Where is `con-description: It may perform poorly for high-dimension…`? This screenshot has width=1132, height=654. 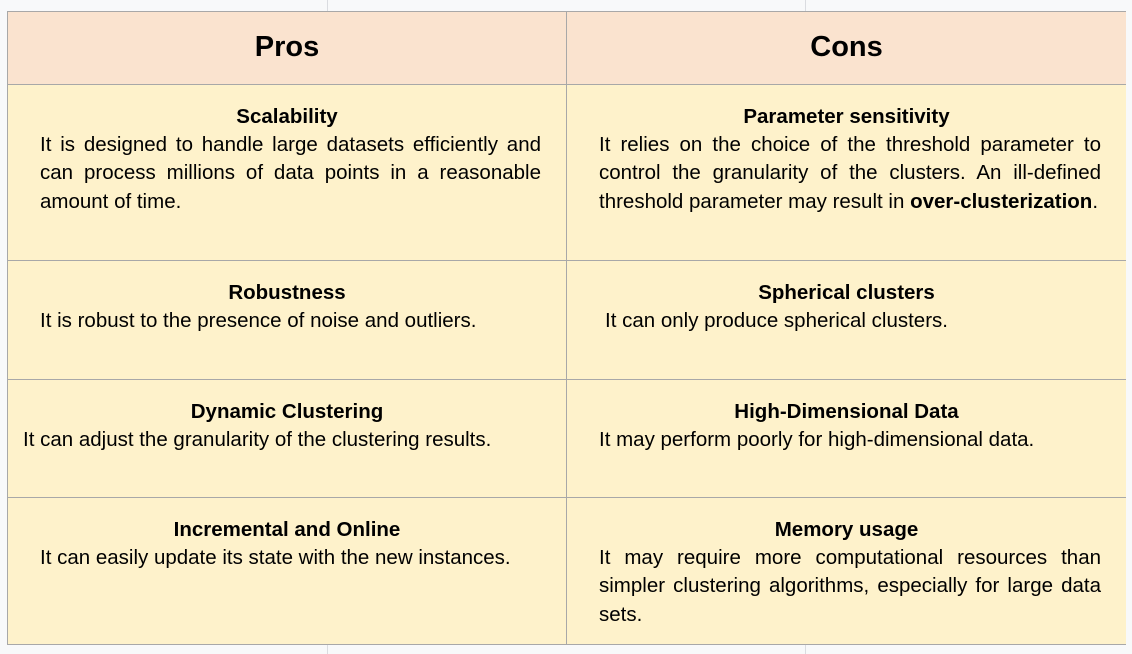 con-description: It may perform poorly for high-dimension… is located at coordinates (817, 439).